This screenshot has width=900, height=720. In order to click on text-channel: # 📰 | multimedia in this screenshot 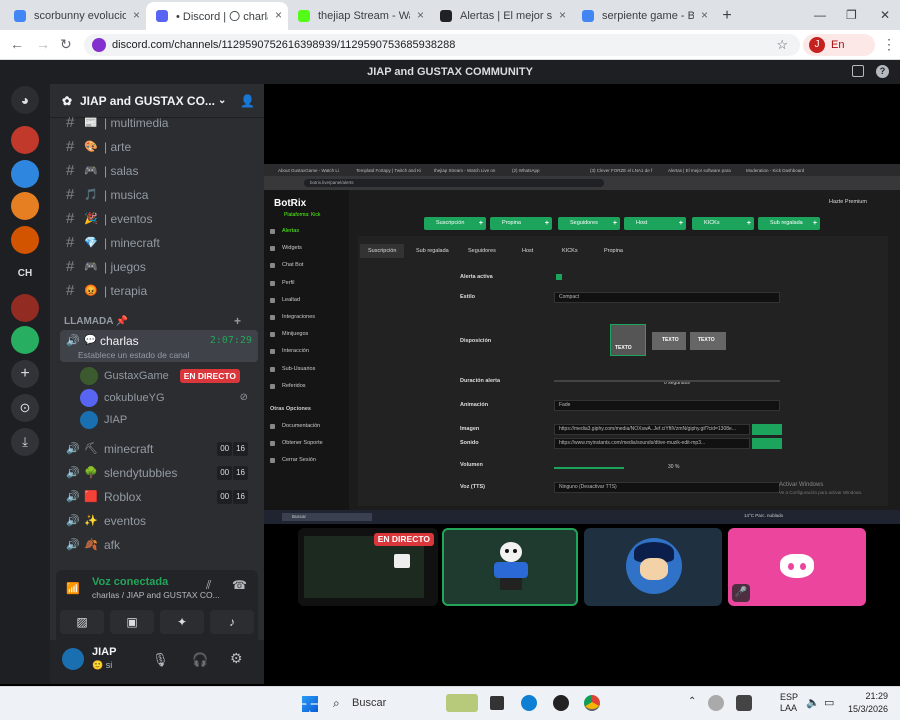, I will do `click(159, 123)`.